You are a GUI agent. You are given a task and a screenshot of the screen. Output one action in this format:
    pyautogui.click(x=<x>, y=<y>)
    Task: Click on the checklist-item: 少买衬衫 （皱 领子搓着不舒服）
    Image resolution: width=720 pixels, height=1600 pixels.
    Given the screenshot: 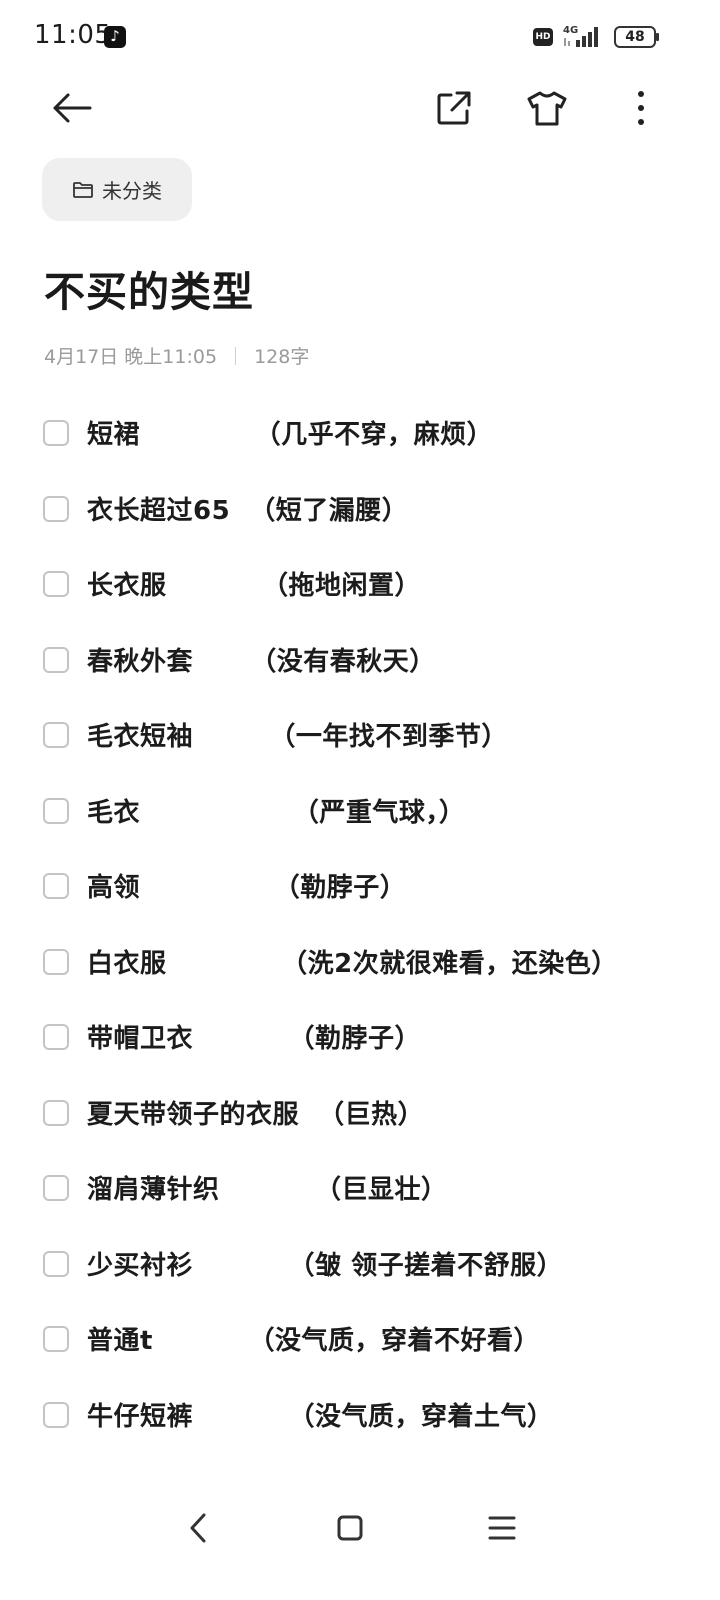 What is the action you would take?
    pyautogui.click(x=367, y=1257)
    